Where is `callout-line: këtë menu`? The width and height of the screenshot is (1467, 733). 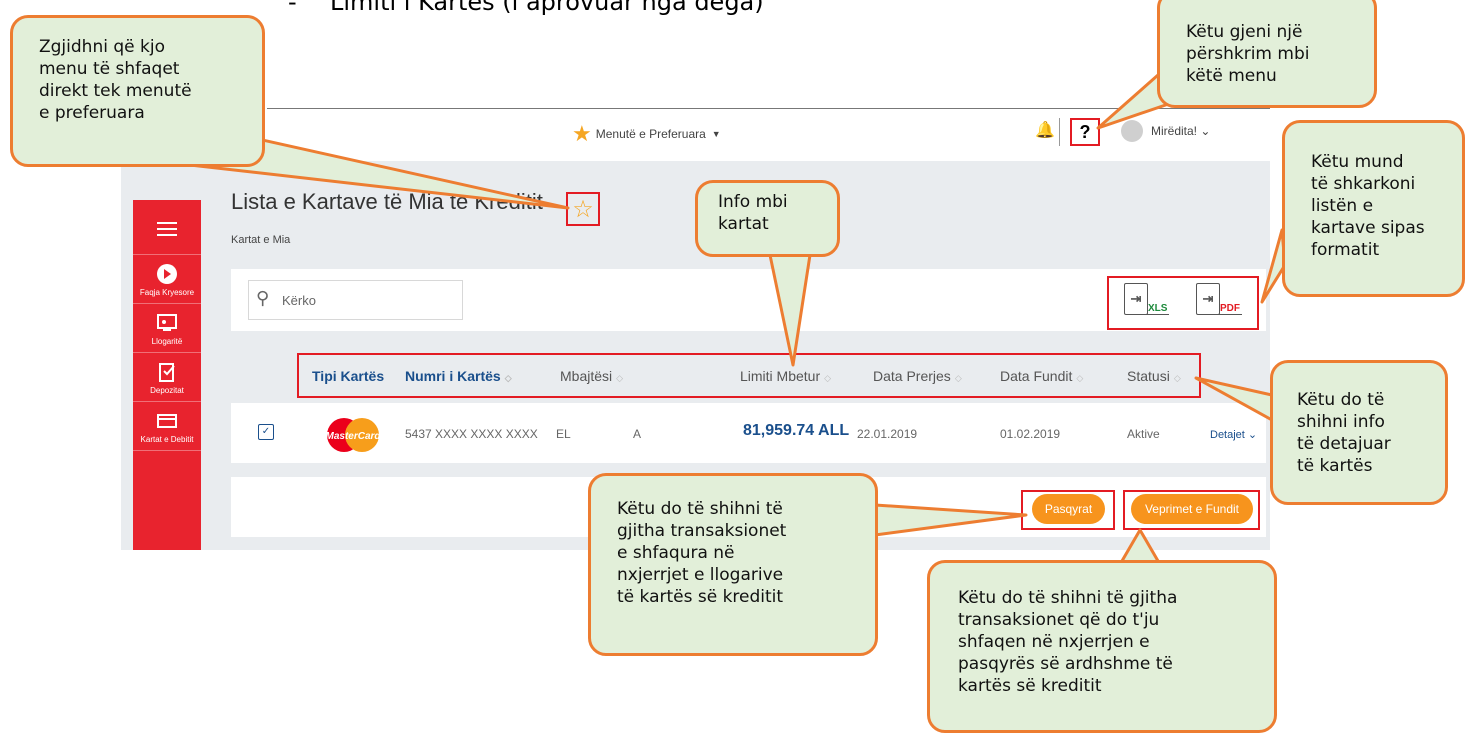
callout-line: këtë menu is located at coordinates (1231, 76).